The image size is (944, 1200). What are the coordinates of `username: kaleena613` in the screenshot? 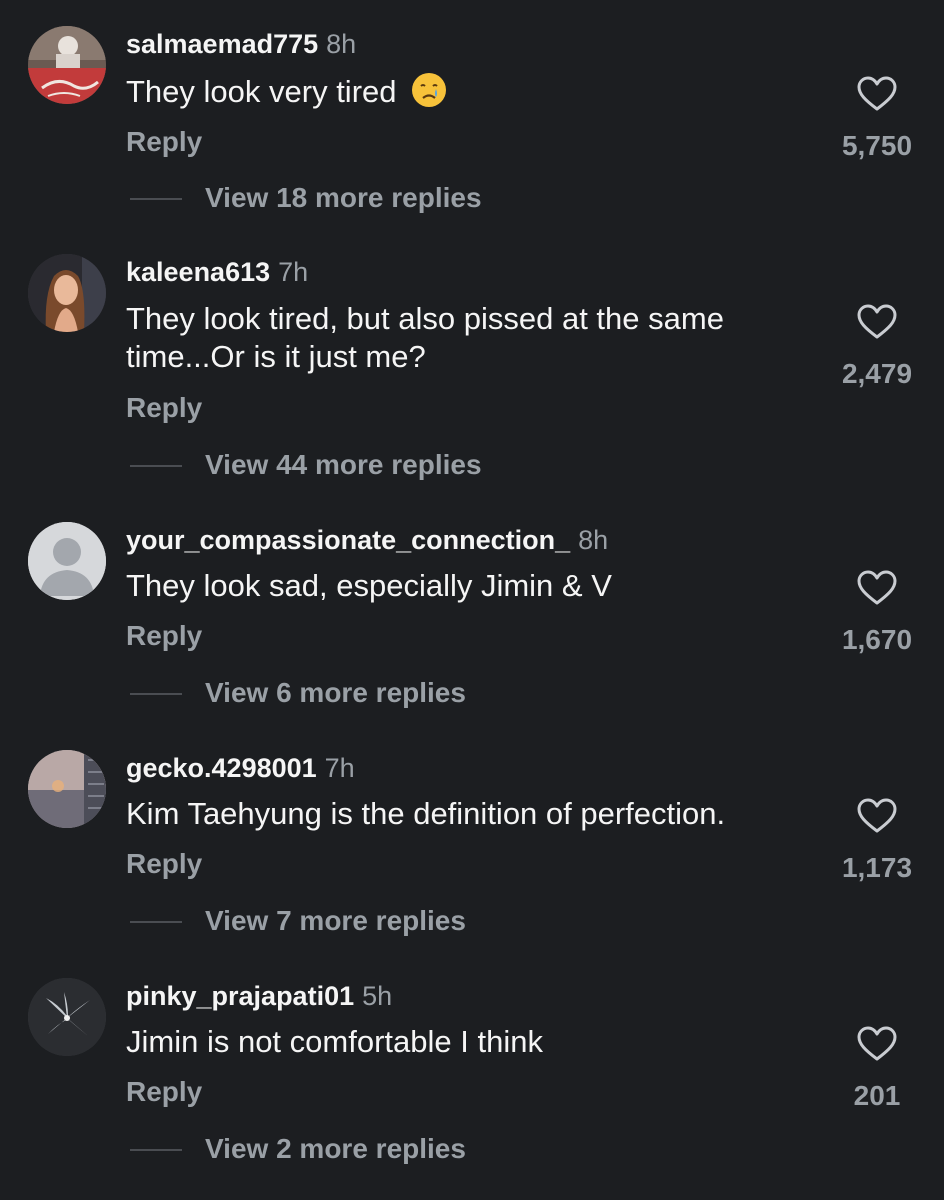 It's located at (198, 272).